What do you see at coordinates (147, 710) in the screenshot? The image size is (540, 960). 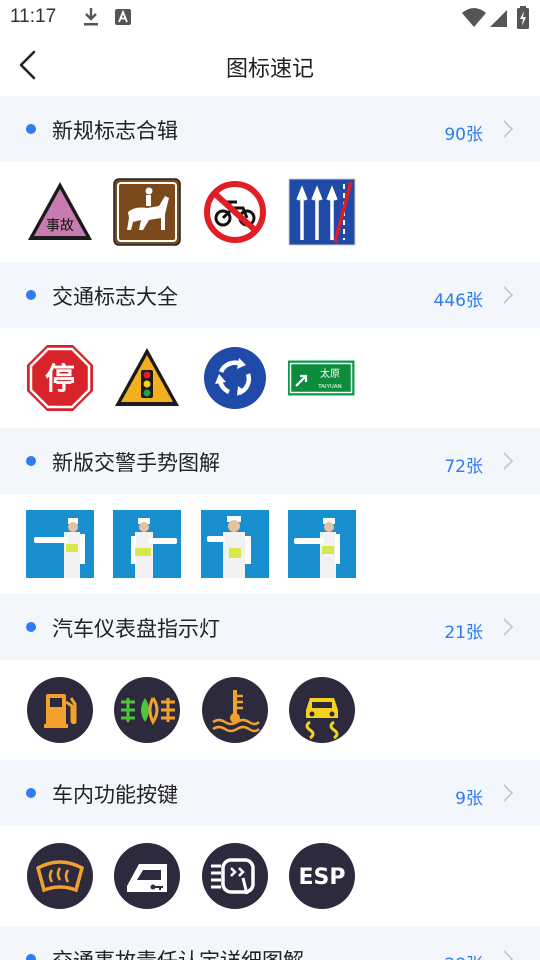 I see `fog-light-icon` at bounding box center [147, 710].